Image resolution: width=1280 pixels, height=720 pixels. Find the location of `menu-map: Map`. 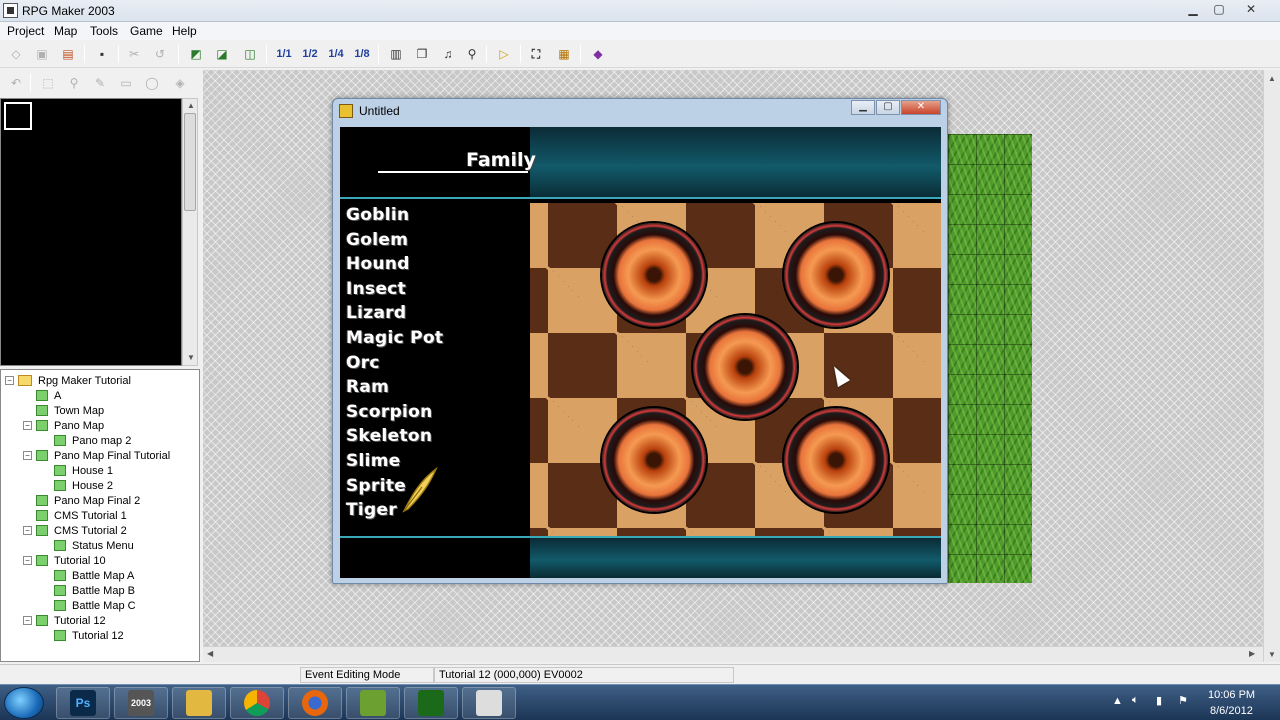

menu-map: Map is located at coordinates (65, 31).